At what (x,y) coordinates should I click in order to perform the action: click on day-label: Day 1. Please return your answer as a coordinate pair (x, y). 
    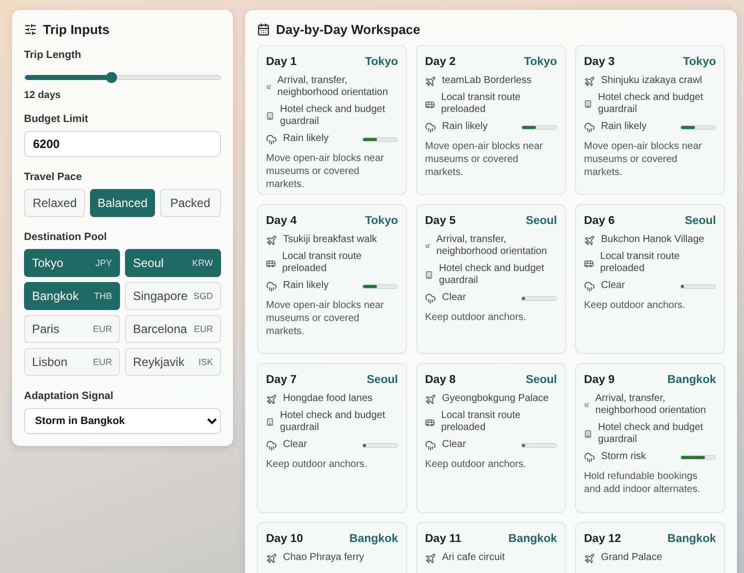
    Looking at the image, I should click on (281, 62).